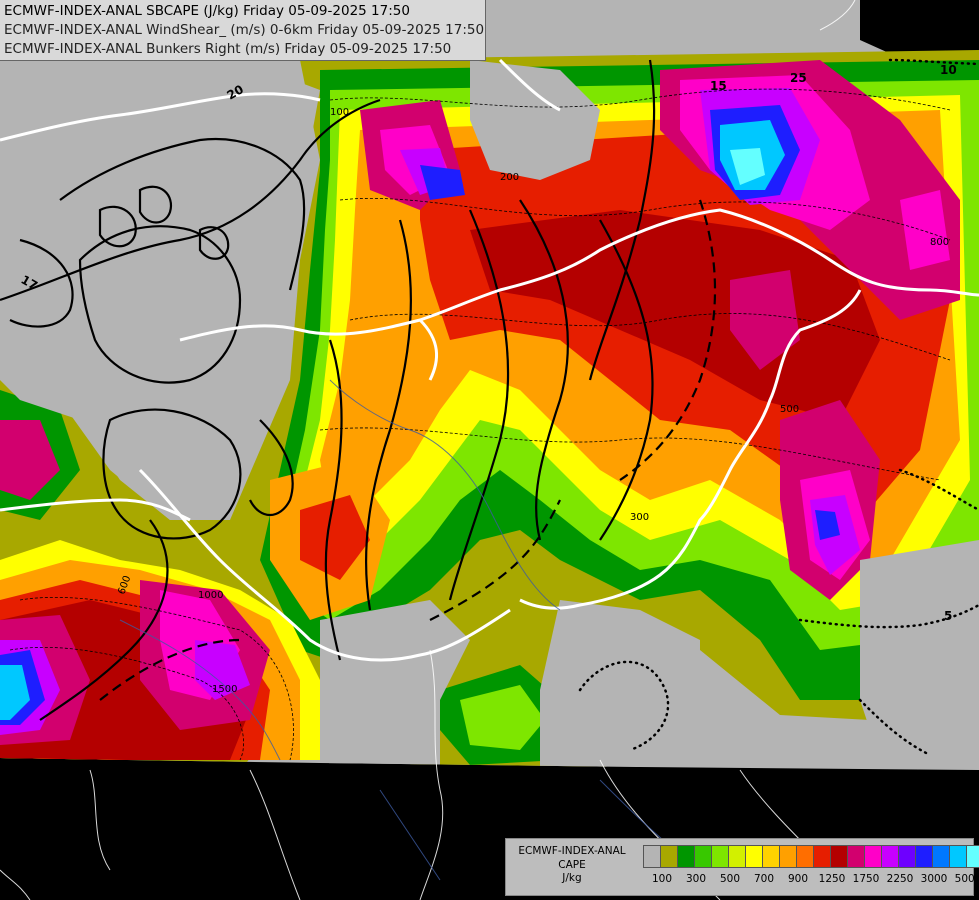 The width and height of the screenshot is (979, 900). Describe the element at coordinates (832, 879) in the screenshot. I see `legend-tick-label: 1250` at that location.